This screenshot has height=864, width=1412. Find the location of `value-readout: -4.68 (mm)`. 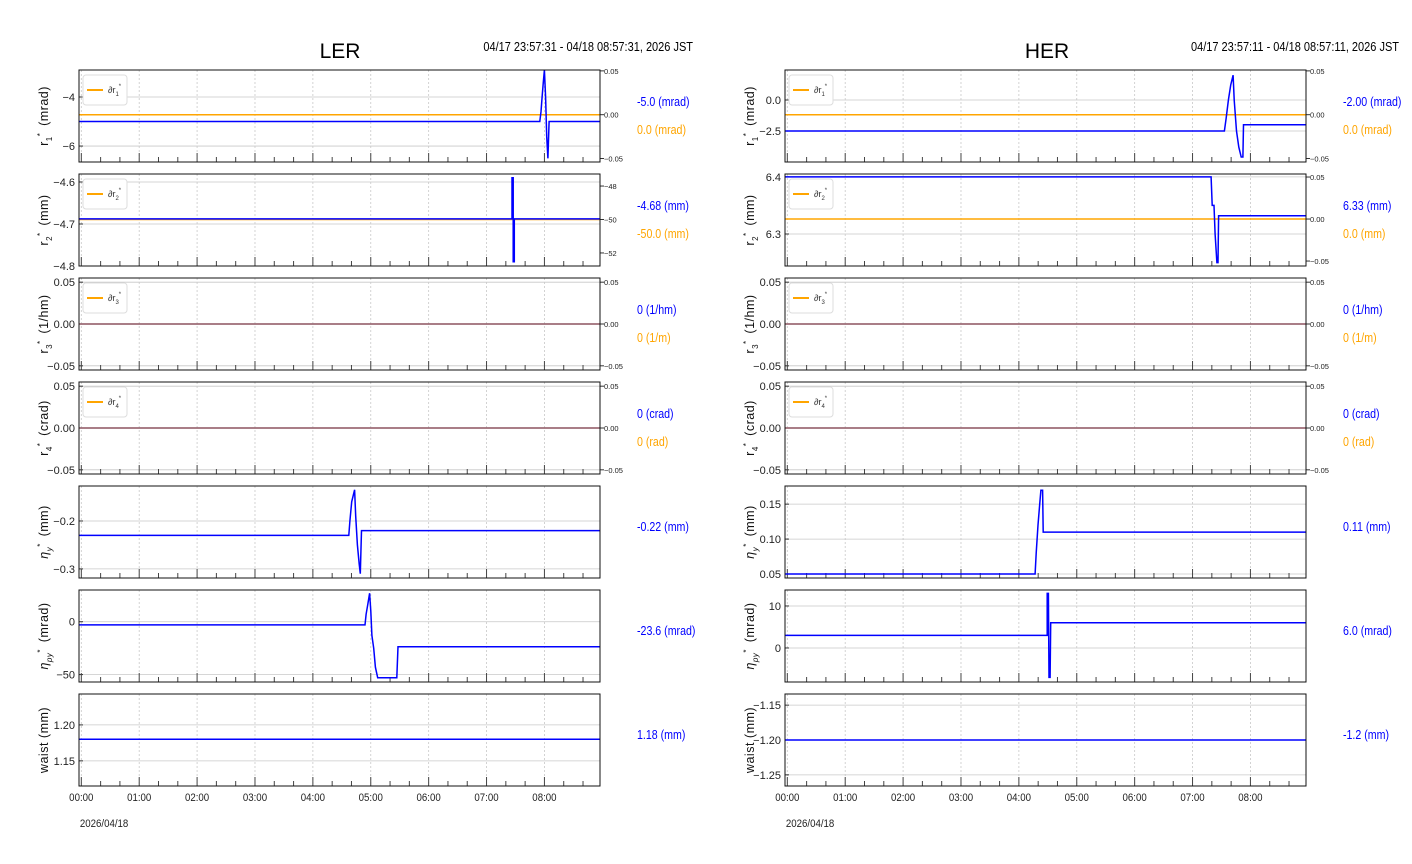

value-readout: -4.68 (mm) is located at coordinates (663, 206).